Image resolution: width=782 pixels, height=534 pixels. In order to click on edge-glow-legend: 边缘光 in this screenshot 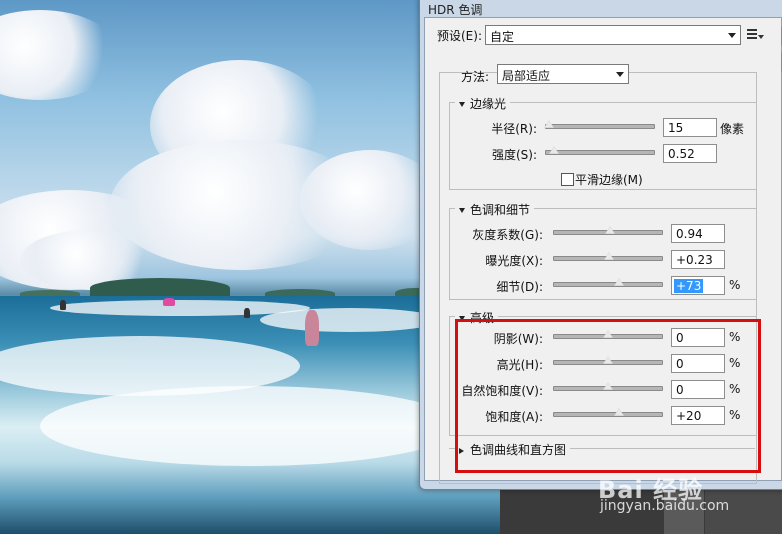, I will do `click(483, 103)`.